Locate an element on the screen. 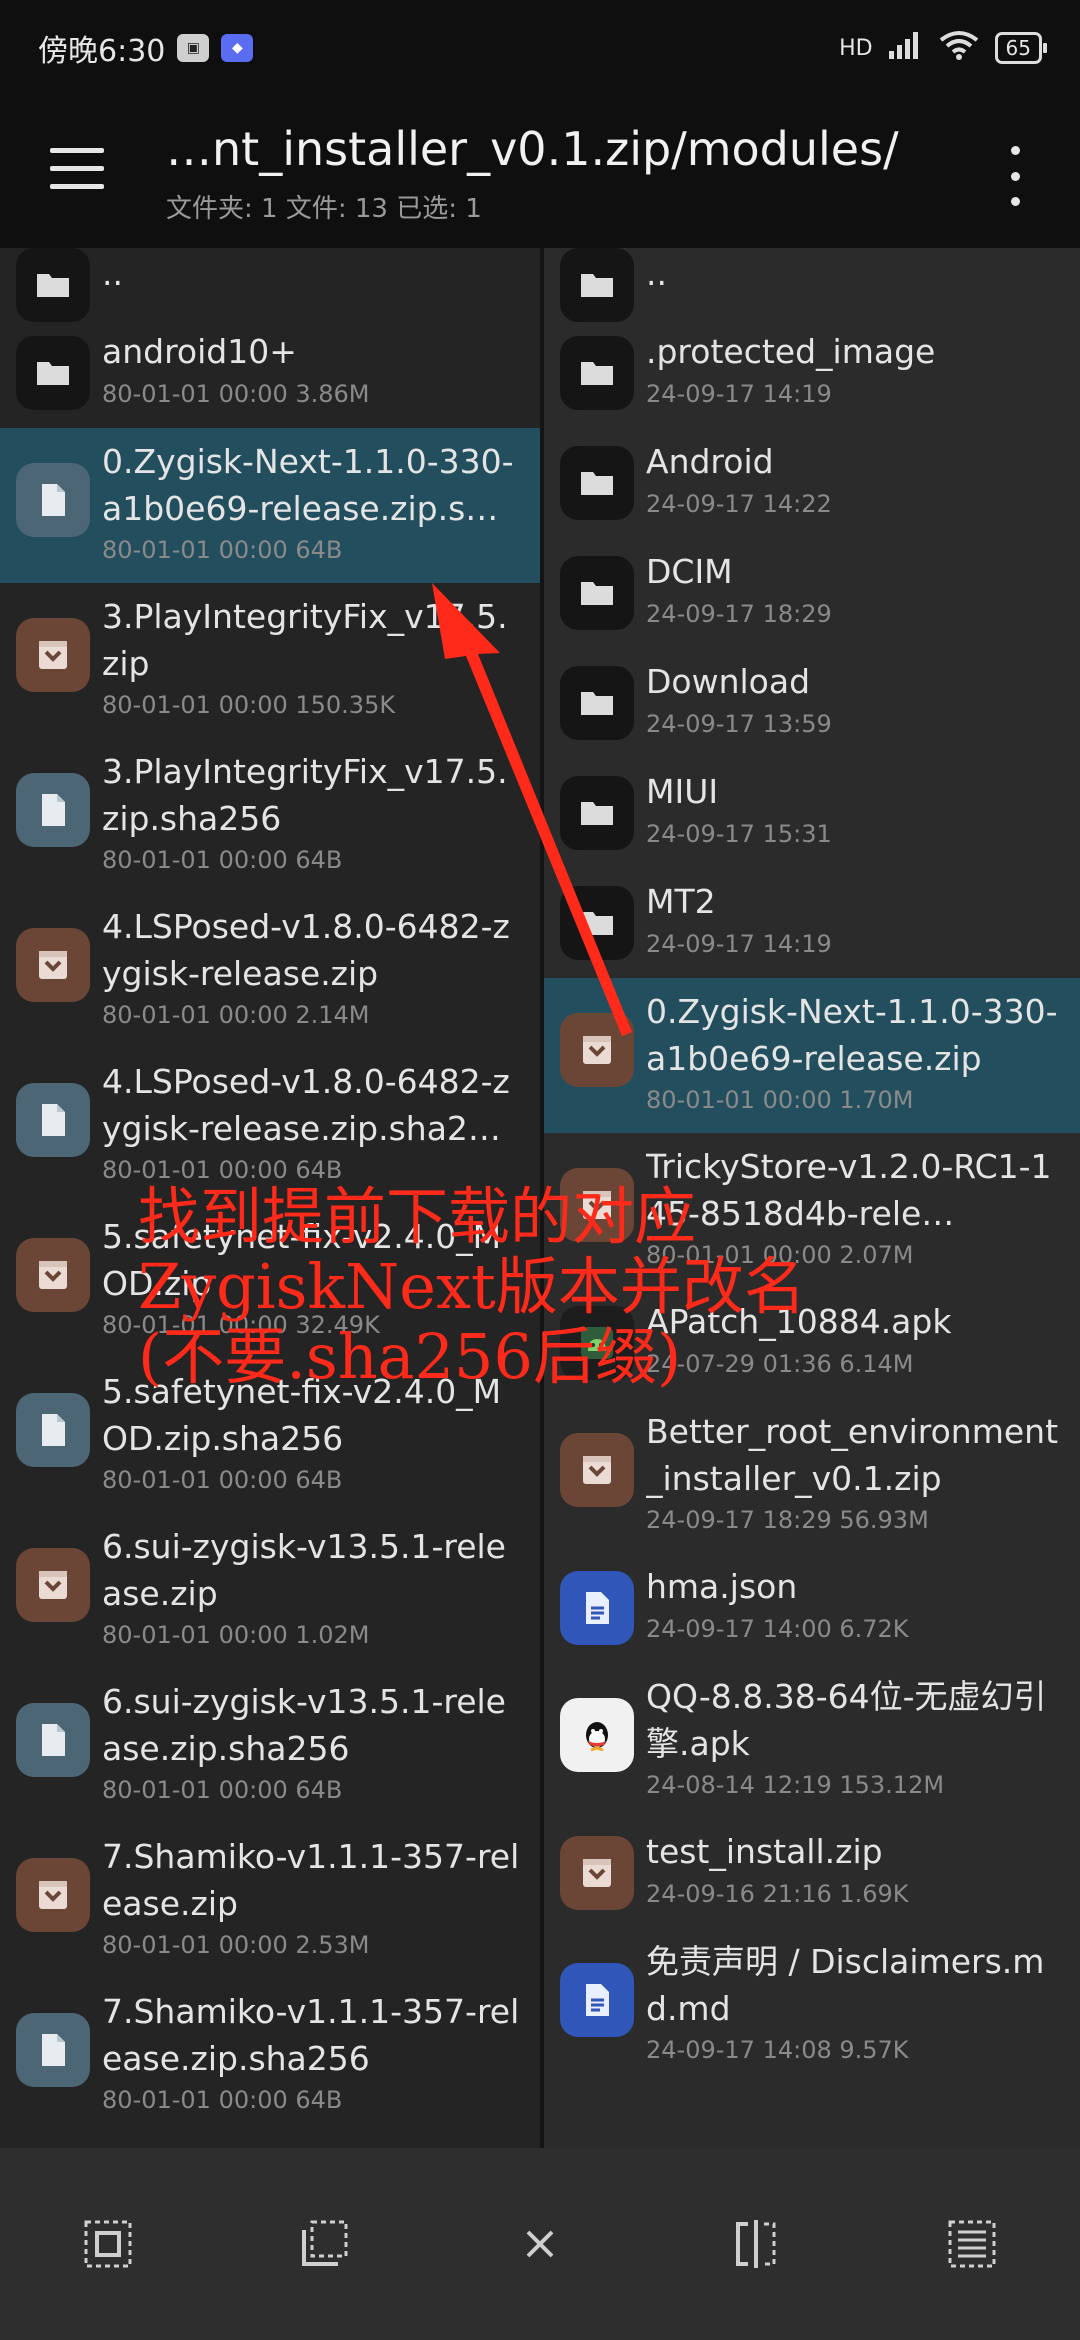 The image size is (1080, 2340). menu-icon is located at coordinates (77, 170).